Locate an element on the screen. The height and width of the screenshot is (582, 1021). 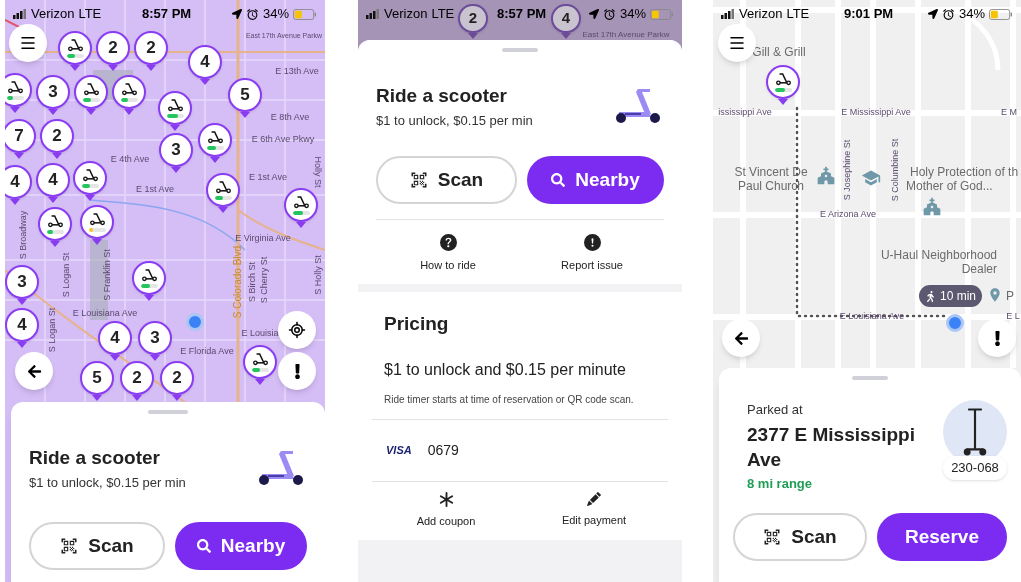
reserve-button: Reserve is located at coordinates (942, 537).